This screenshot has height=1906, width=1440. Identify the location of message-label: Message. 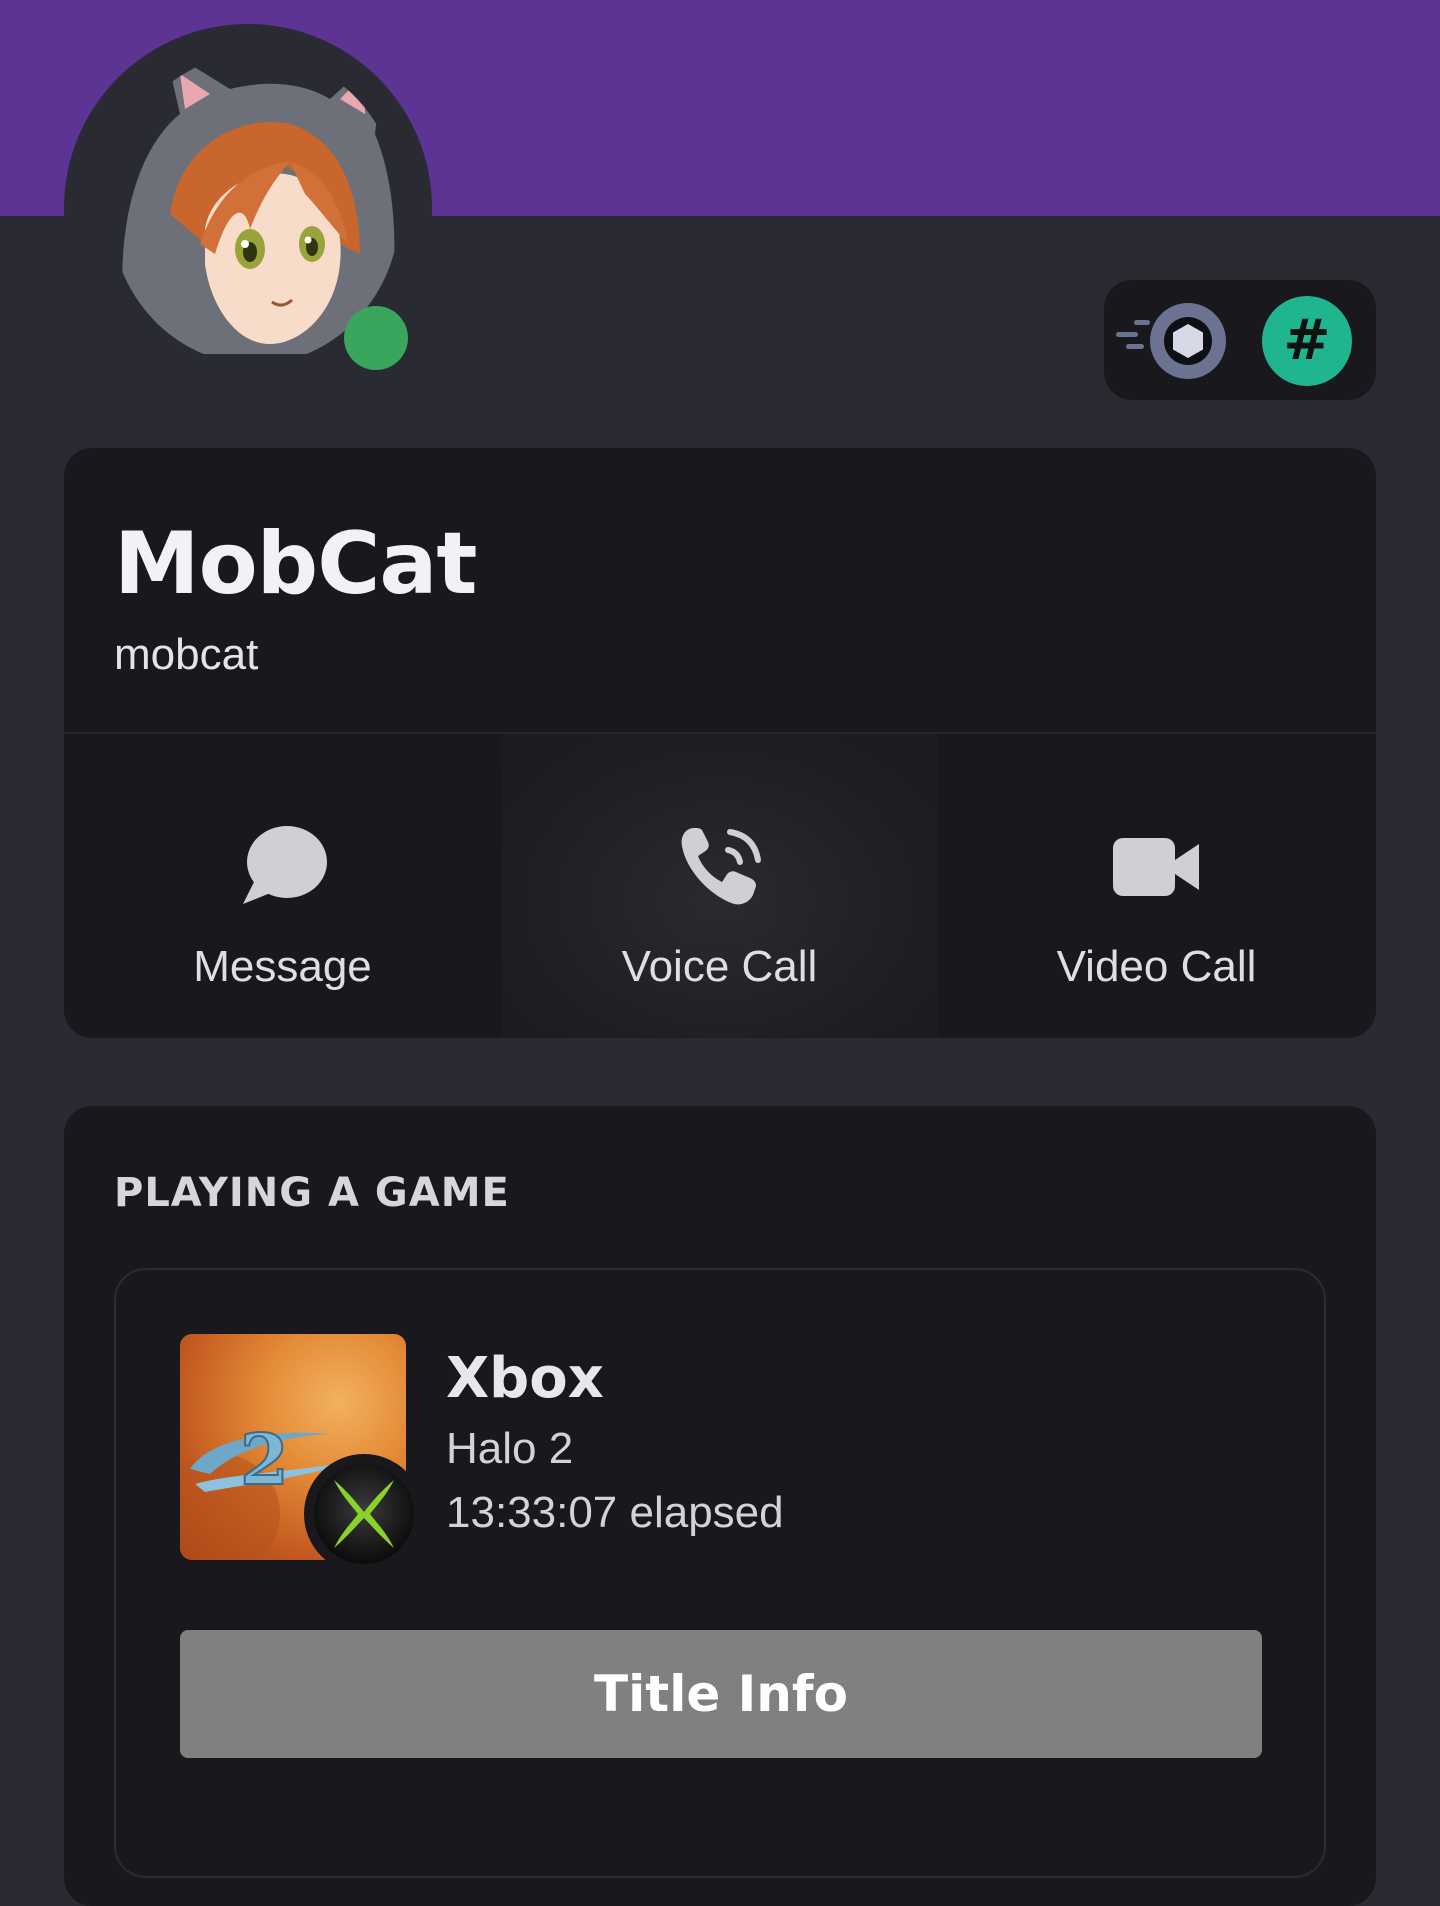
(282, 966).